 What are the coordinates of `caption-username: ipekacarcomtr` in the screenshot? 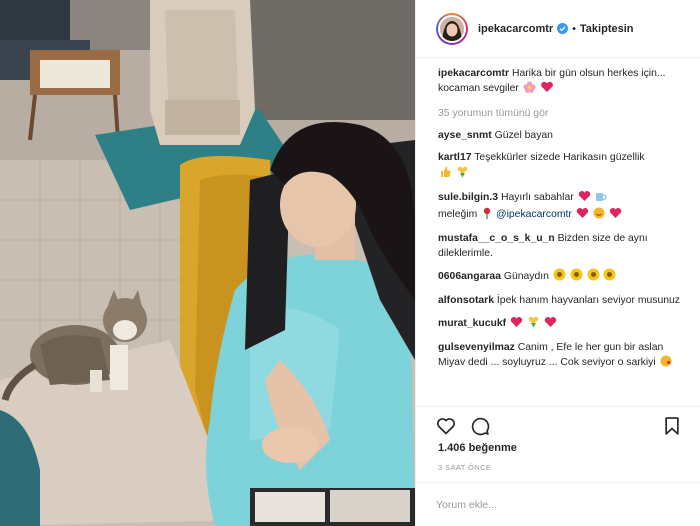 It's located at (473, 73).